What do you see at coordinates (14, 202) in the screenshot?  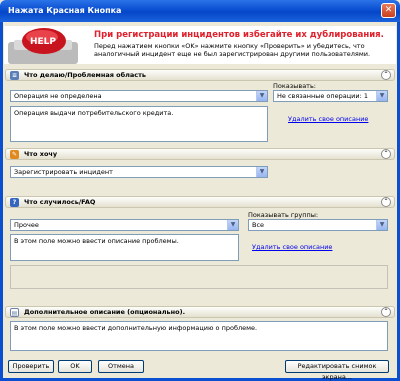 I see `question-icon: ?` at bounding box center [14, 202].